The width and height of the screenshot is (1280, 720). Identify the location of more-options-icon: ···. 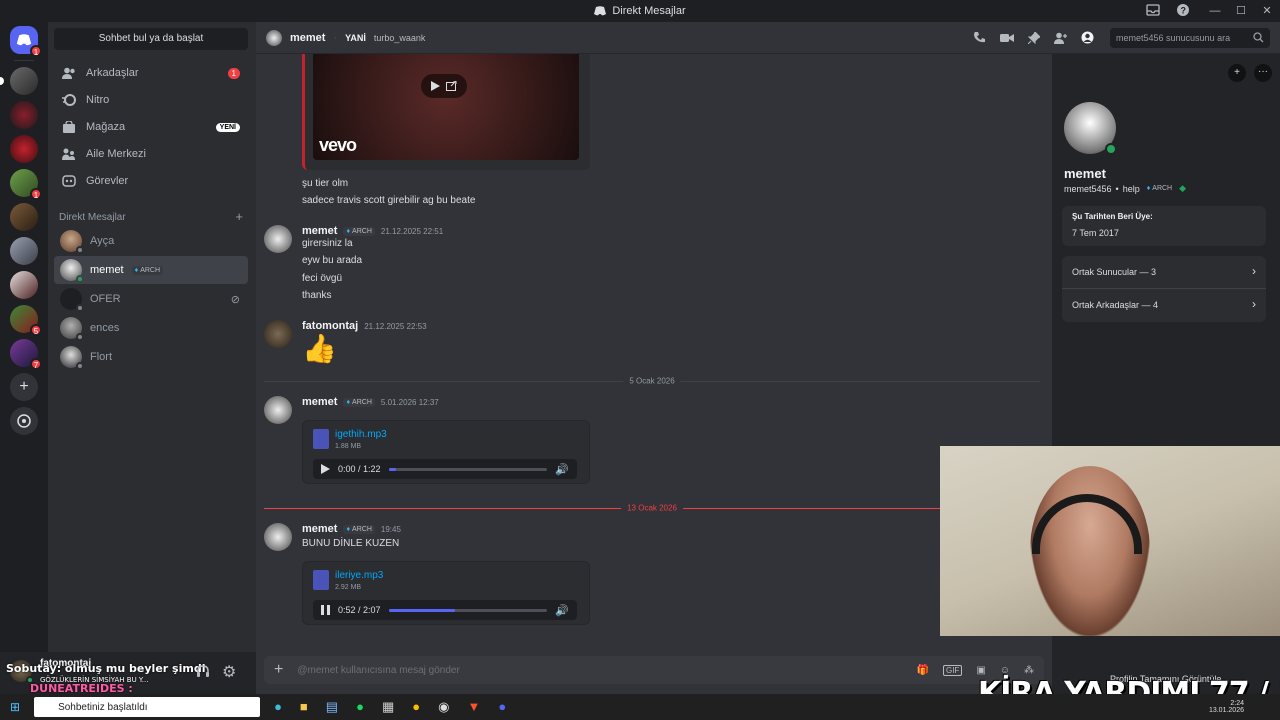
(1263, 73).